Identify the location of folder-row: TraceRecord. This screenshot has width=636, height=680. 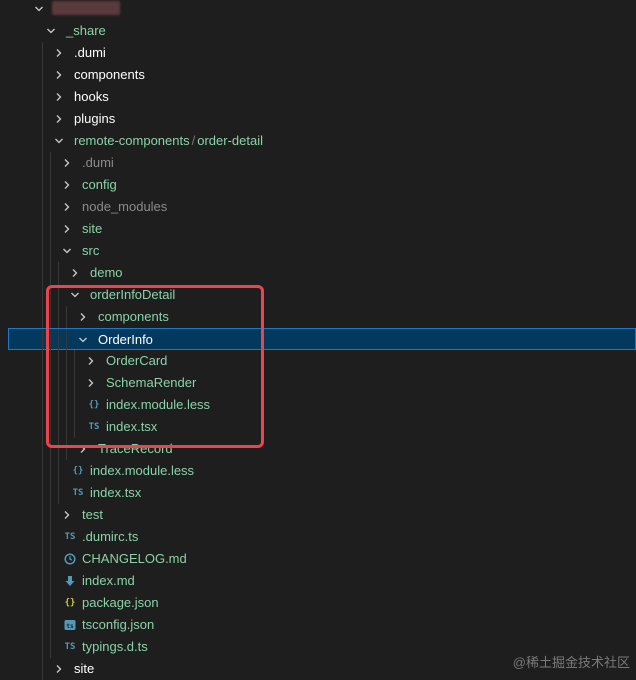
(318, 449).